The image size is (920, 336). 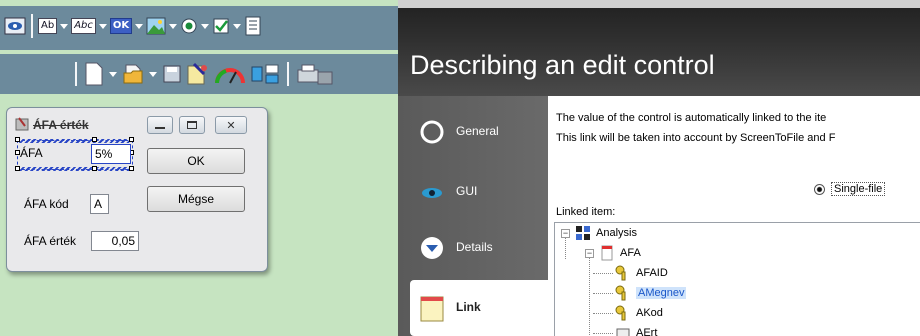 What do you see at coordinates (133, 74) in the screenshot?
I see `open-folder-icon` at bounding box center [133, 74].